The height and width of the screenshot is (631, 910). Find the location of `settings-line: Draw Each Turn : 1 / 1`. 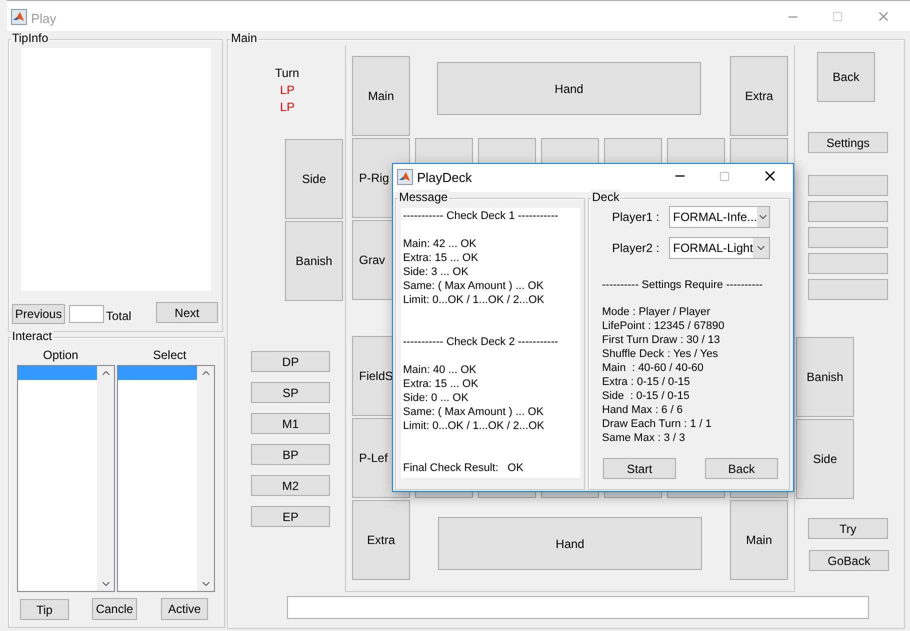

settings-line: Draw Each Turn : 1 / 1 is located at coordinates (657, 424).